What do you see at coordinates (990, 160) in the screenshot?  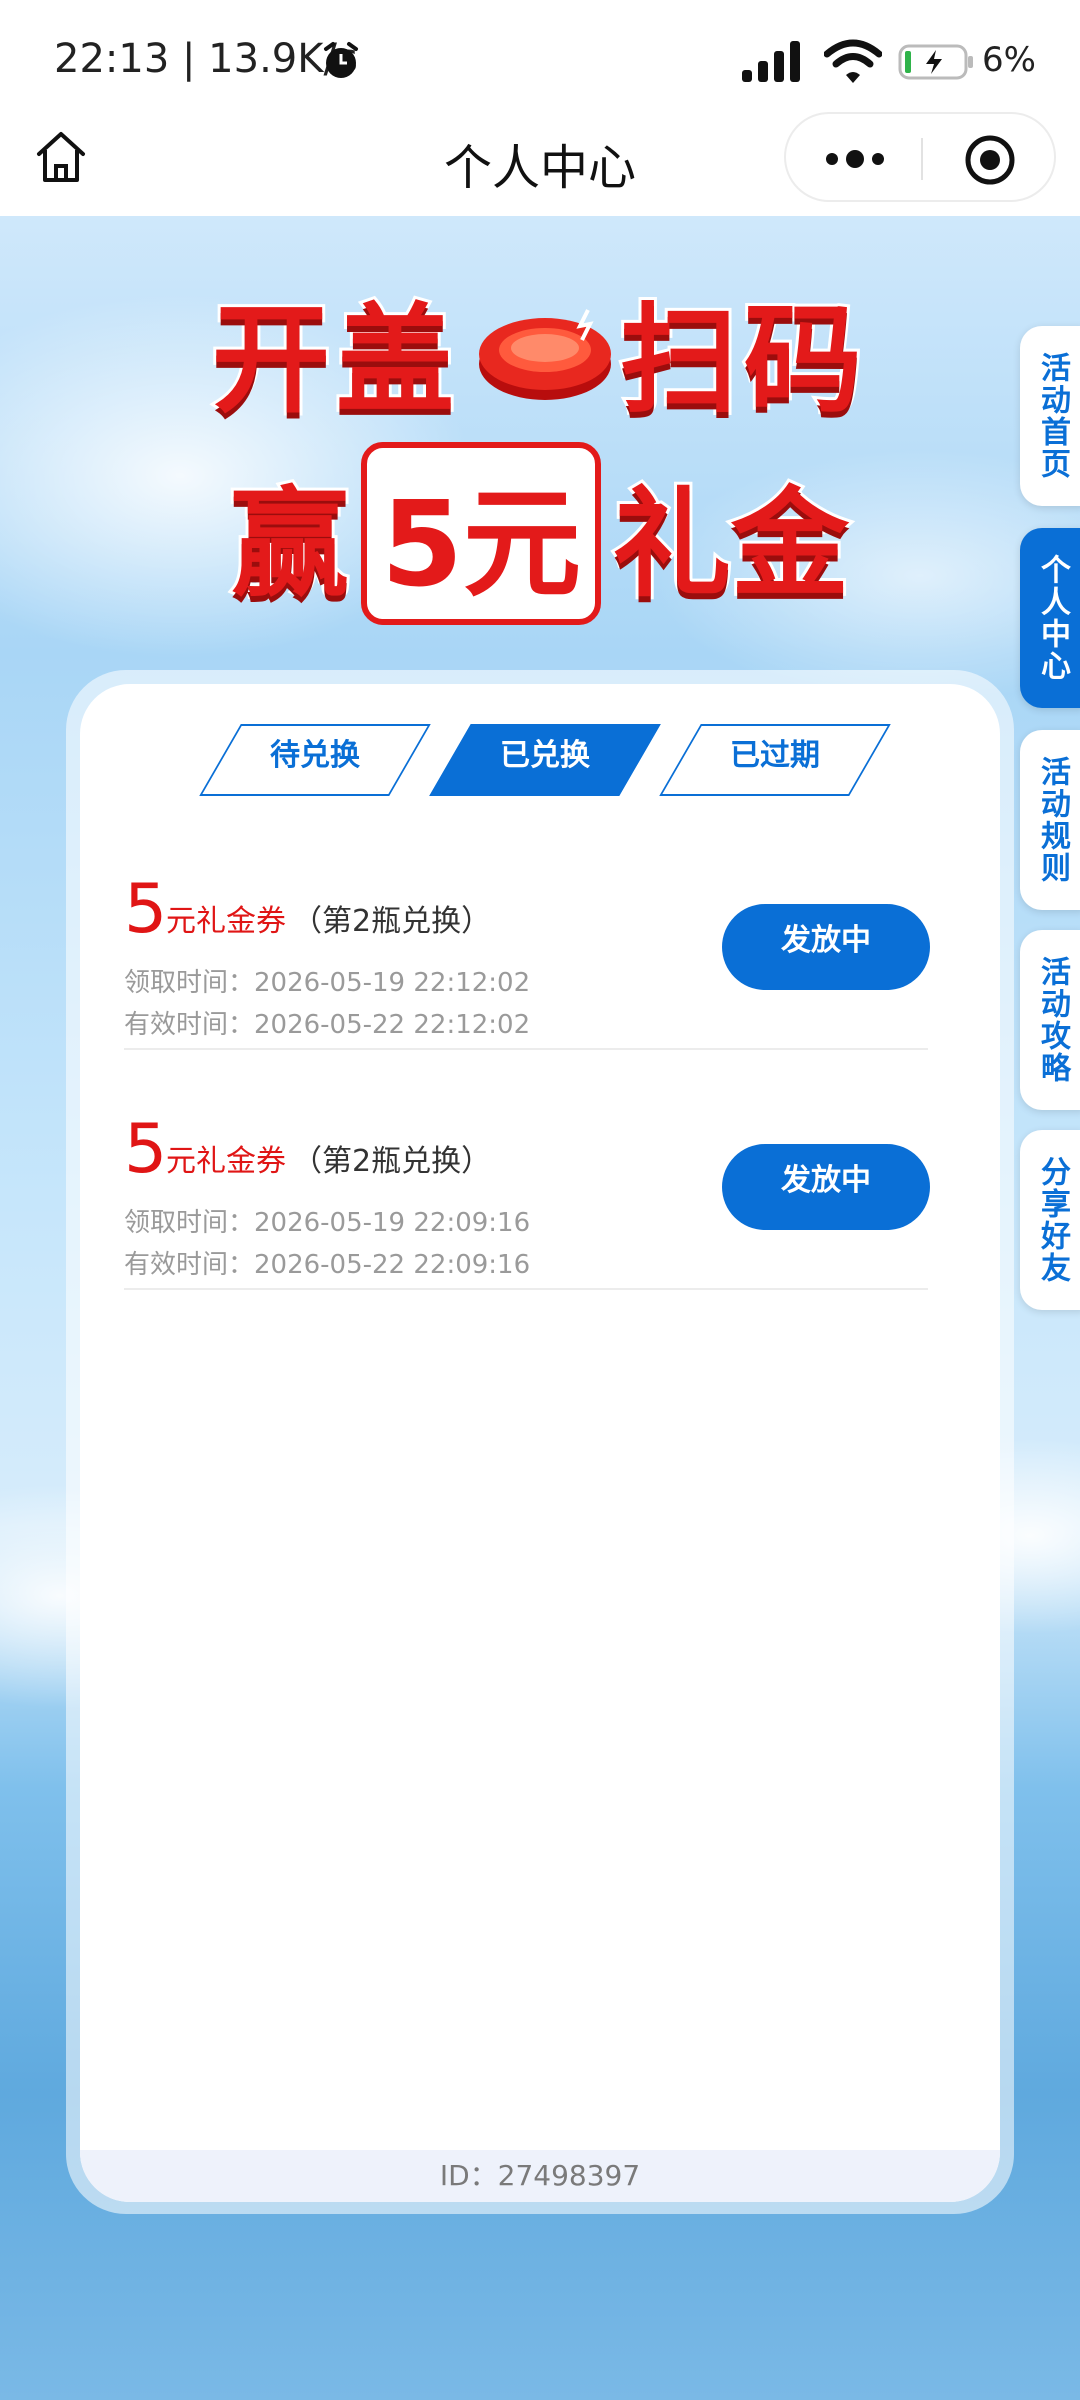 I see `target-icon` at bounding box center [990, 160].